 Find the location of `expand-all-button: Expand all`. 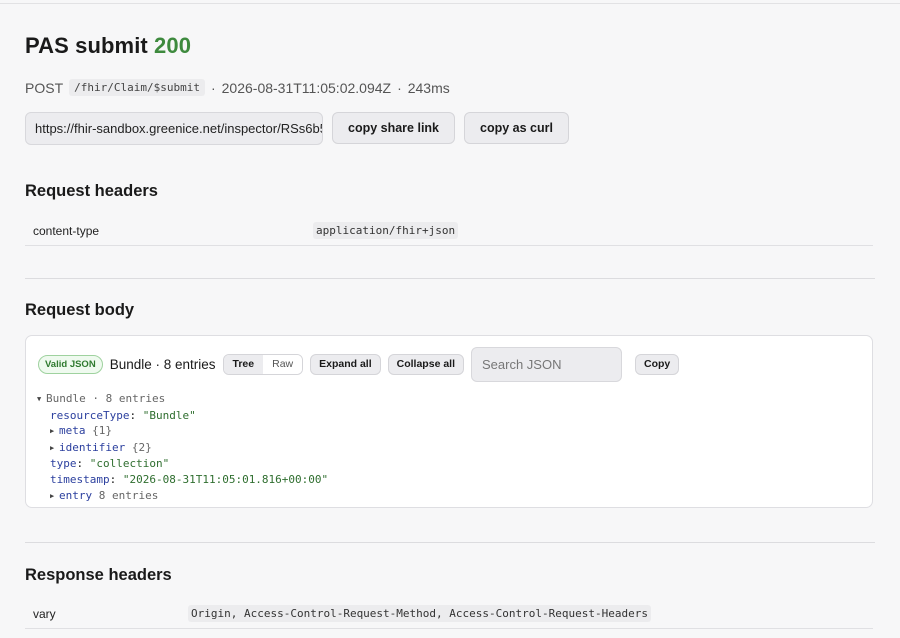

expand-all-button: Expand all is located at coordinates (345, 364).